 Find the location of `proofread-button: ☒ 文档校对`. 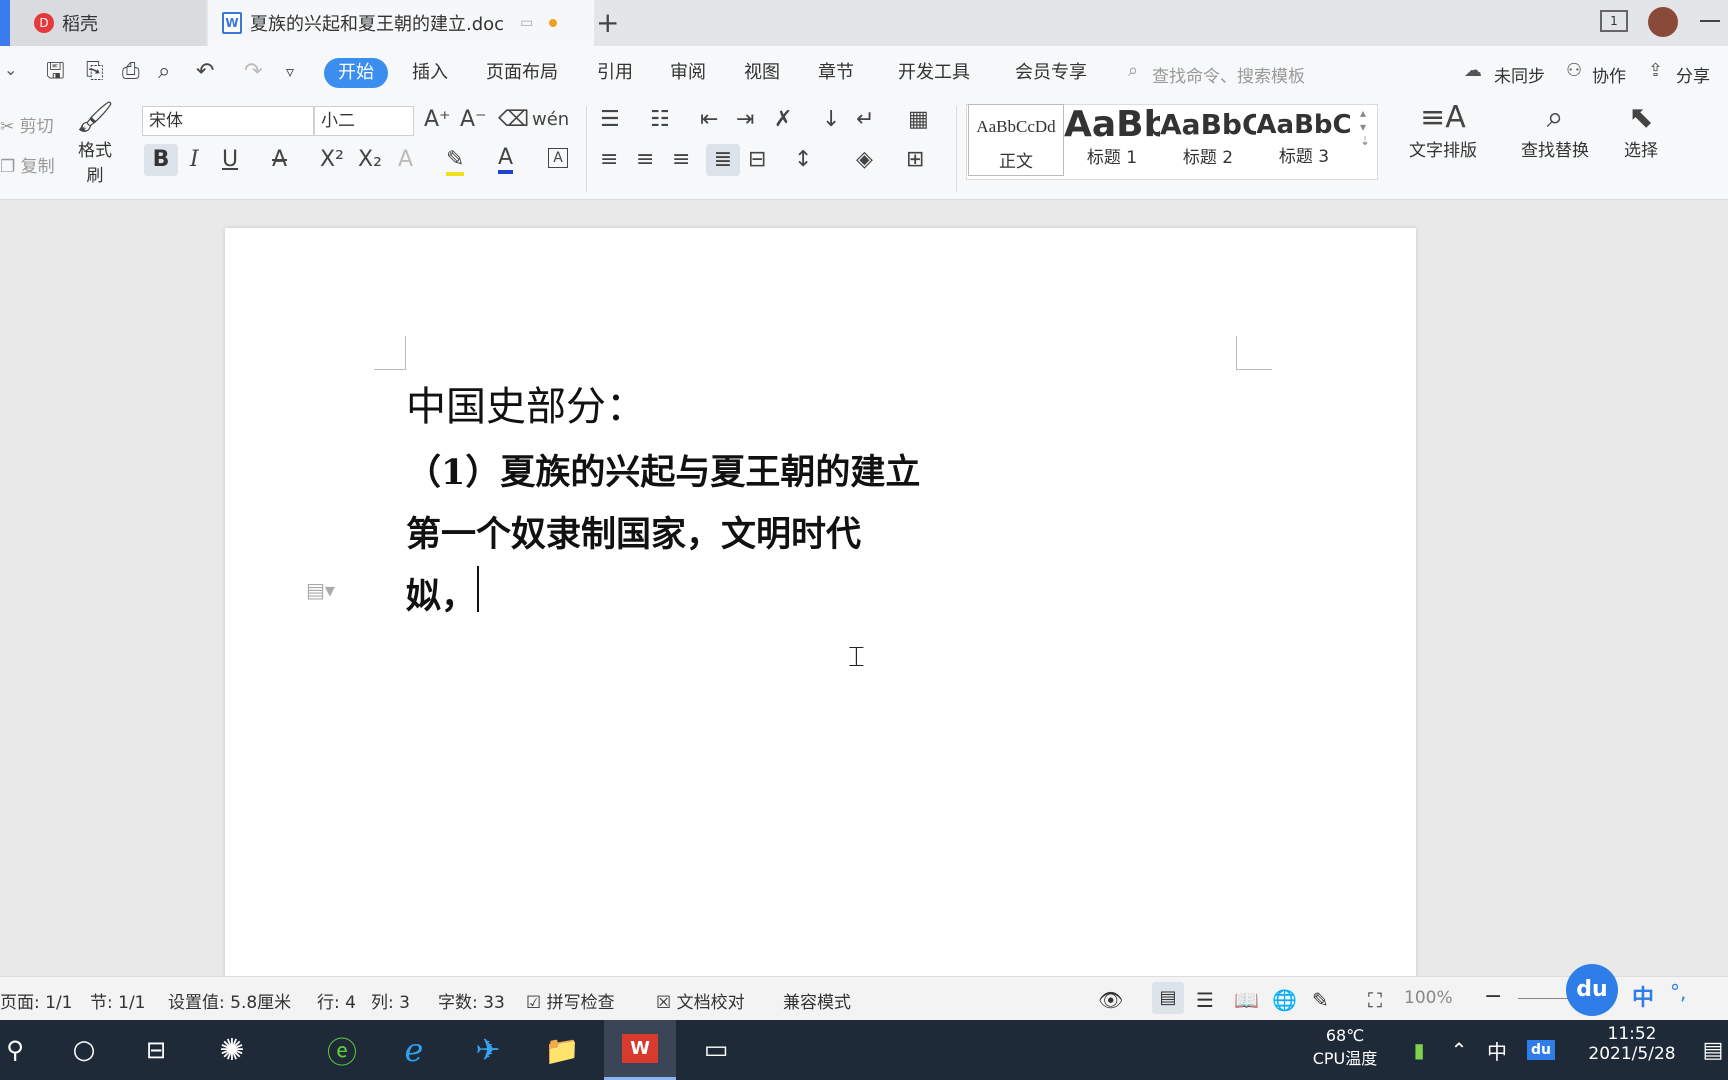

proofread-button: ☒ 文档校对 is located at coordinates (700, 1000).